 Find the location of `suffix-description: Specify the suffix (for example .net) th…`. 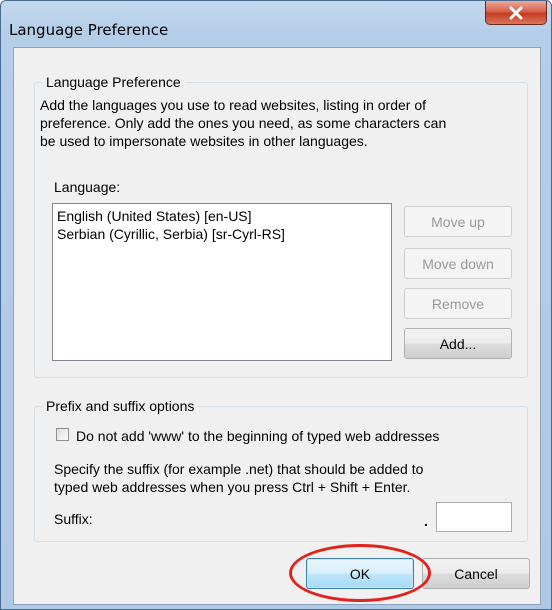

suffix-description: Specify the suffix (for example .net) th… is located at coordinates (289, 478).